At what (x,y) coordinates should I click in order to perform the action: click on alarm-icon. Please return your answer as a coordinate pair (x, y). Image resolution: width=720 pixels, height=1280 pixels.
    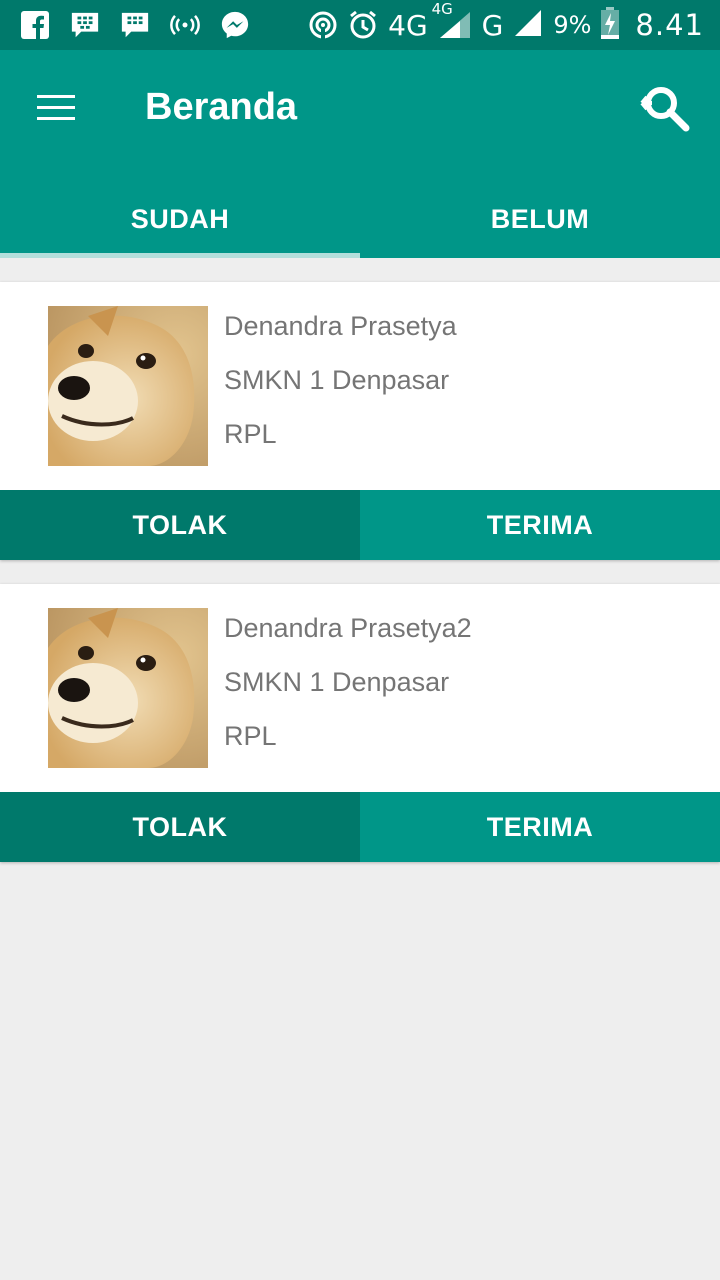
    Looking at the image, I should click on (363, 25).